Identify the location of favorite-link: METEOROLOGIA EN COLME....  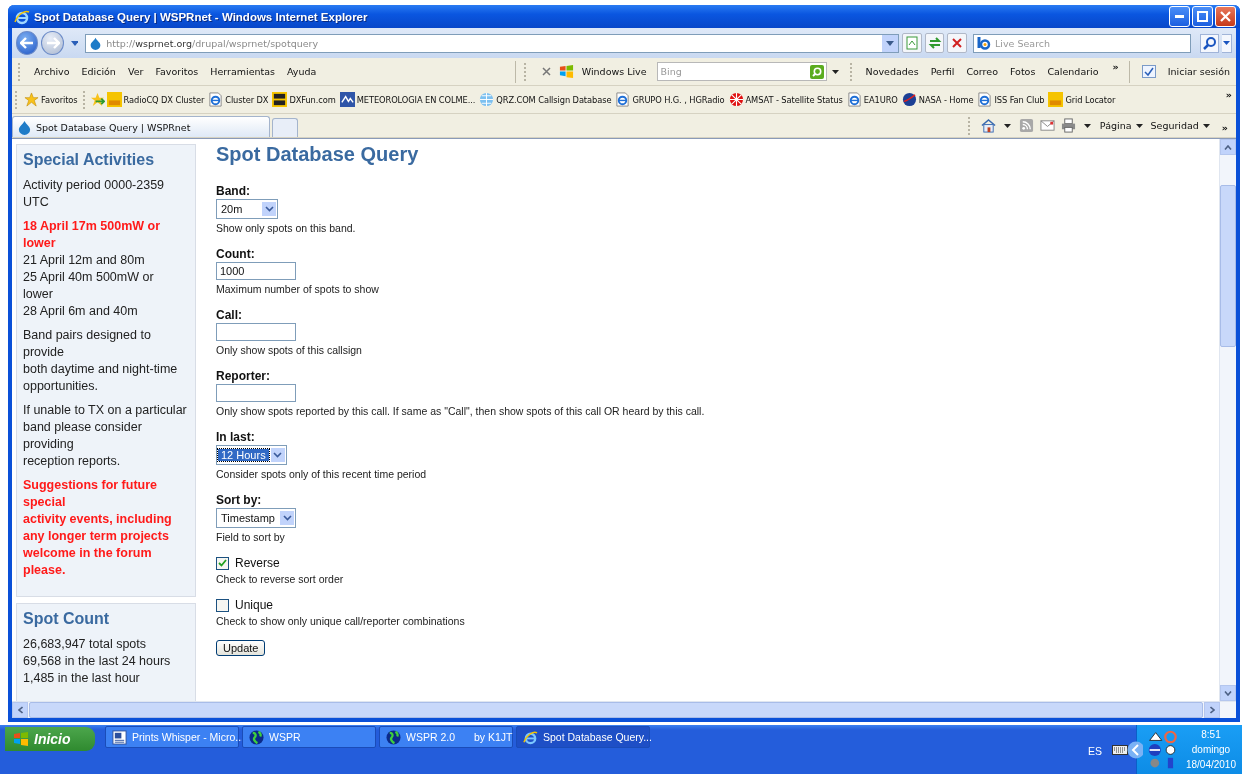
(407, 99).